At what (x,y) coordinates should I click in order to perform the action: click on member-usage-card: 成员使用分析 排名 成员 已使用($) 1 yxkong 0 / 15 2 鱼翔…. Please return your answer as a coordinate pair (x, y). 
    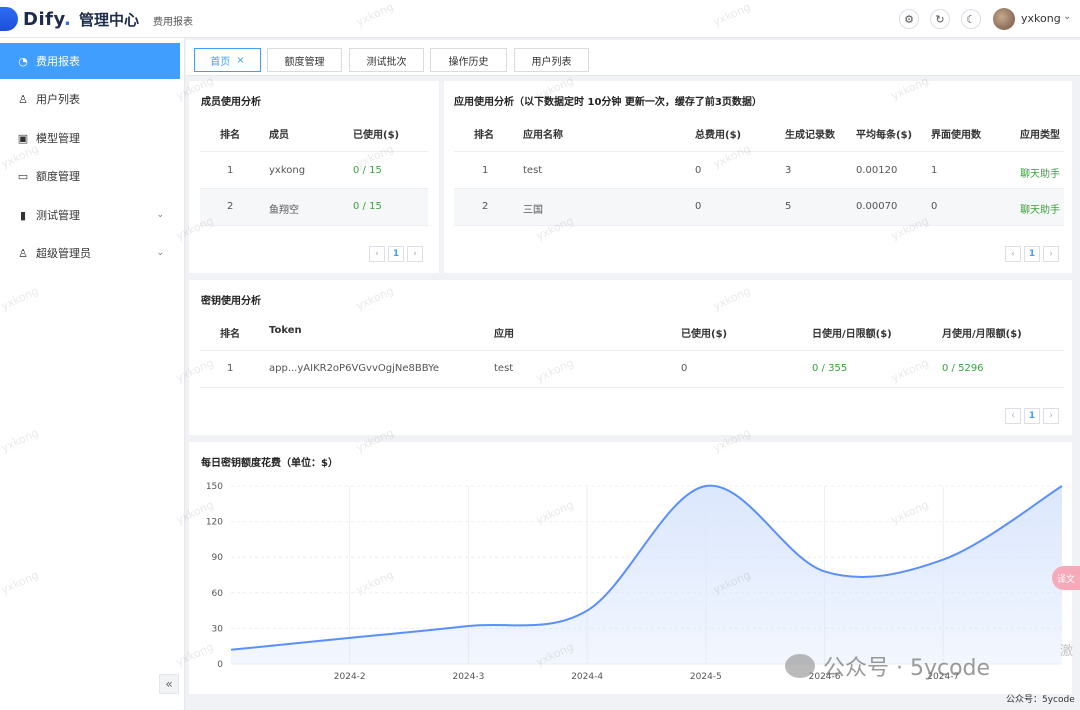
    Looking at the image, I should click on (314, 177).